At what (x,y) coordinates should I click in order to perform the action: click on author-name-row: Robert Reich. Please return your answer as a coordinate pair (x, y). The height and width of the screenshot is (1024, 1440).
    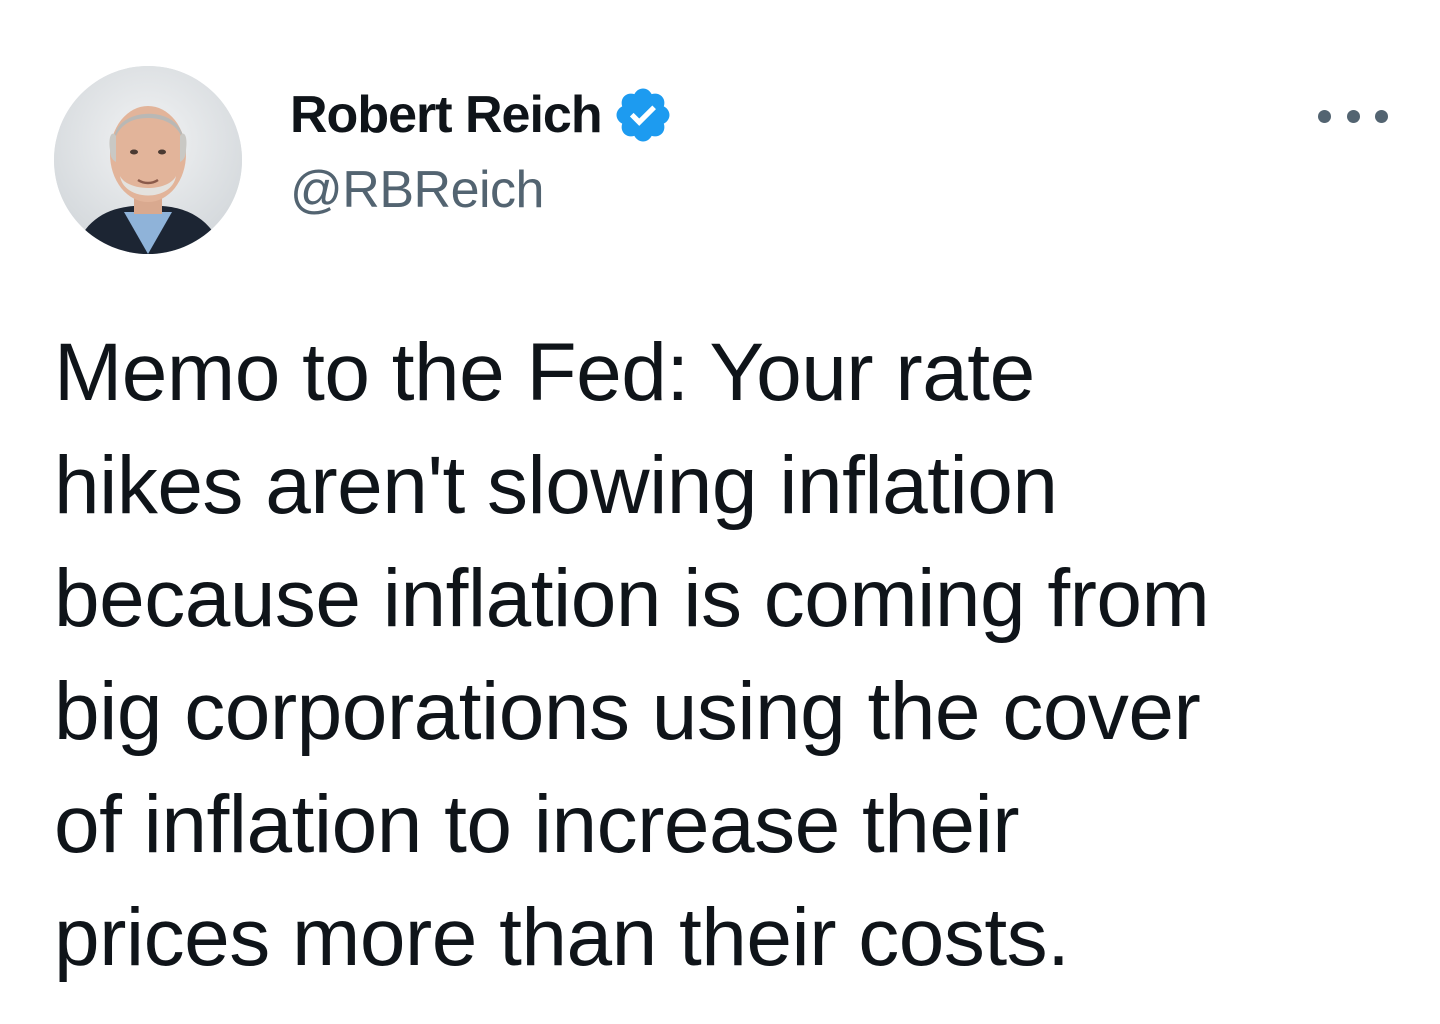
    Looking at the image, I should click on (482, 115).